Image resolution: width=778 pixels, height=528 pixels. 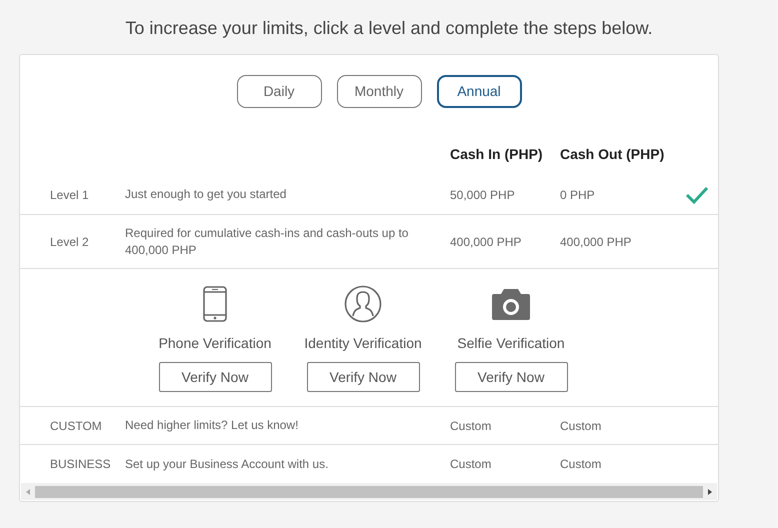 I want to click on column-header: Cash Out (PHP), so click(x=613, y=154).